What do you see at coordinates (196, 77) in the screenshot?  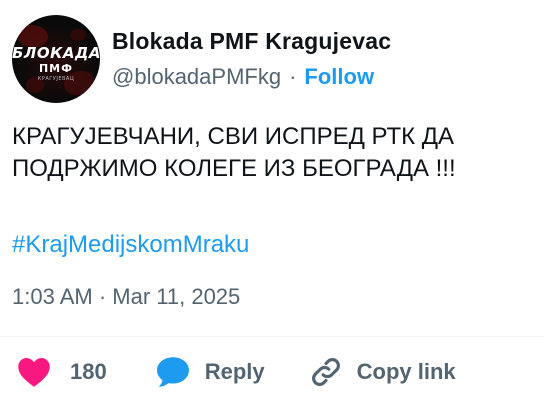 I see `account-handle: @blokadaPMFkg` at bounding box center [196, 77].